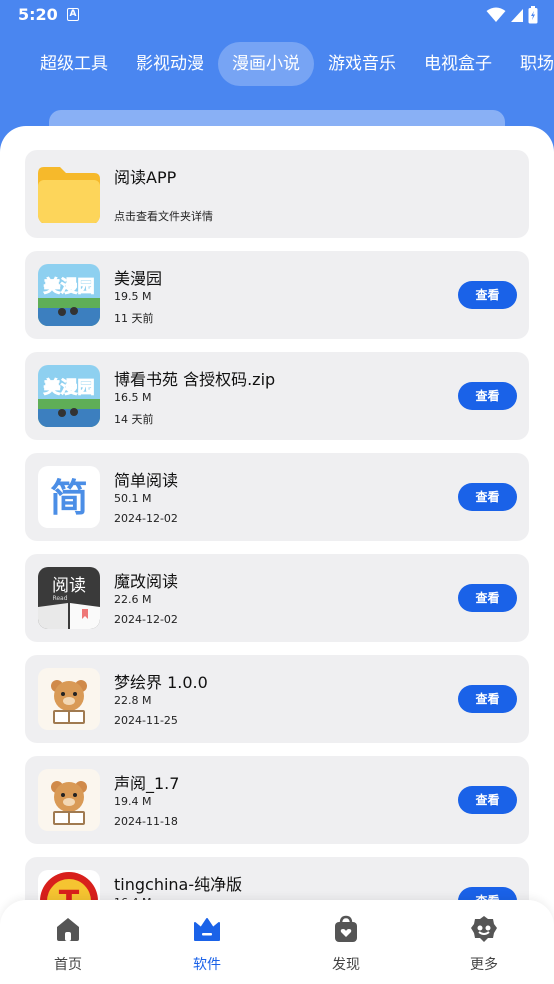 The height and width of the screenshot is (984, 554). I want to click on nav-software: 软件, so click(207, 944).